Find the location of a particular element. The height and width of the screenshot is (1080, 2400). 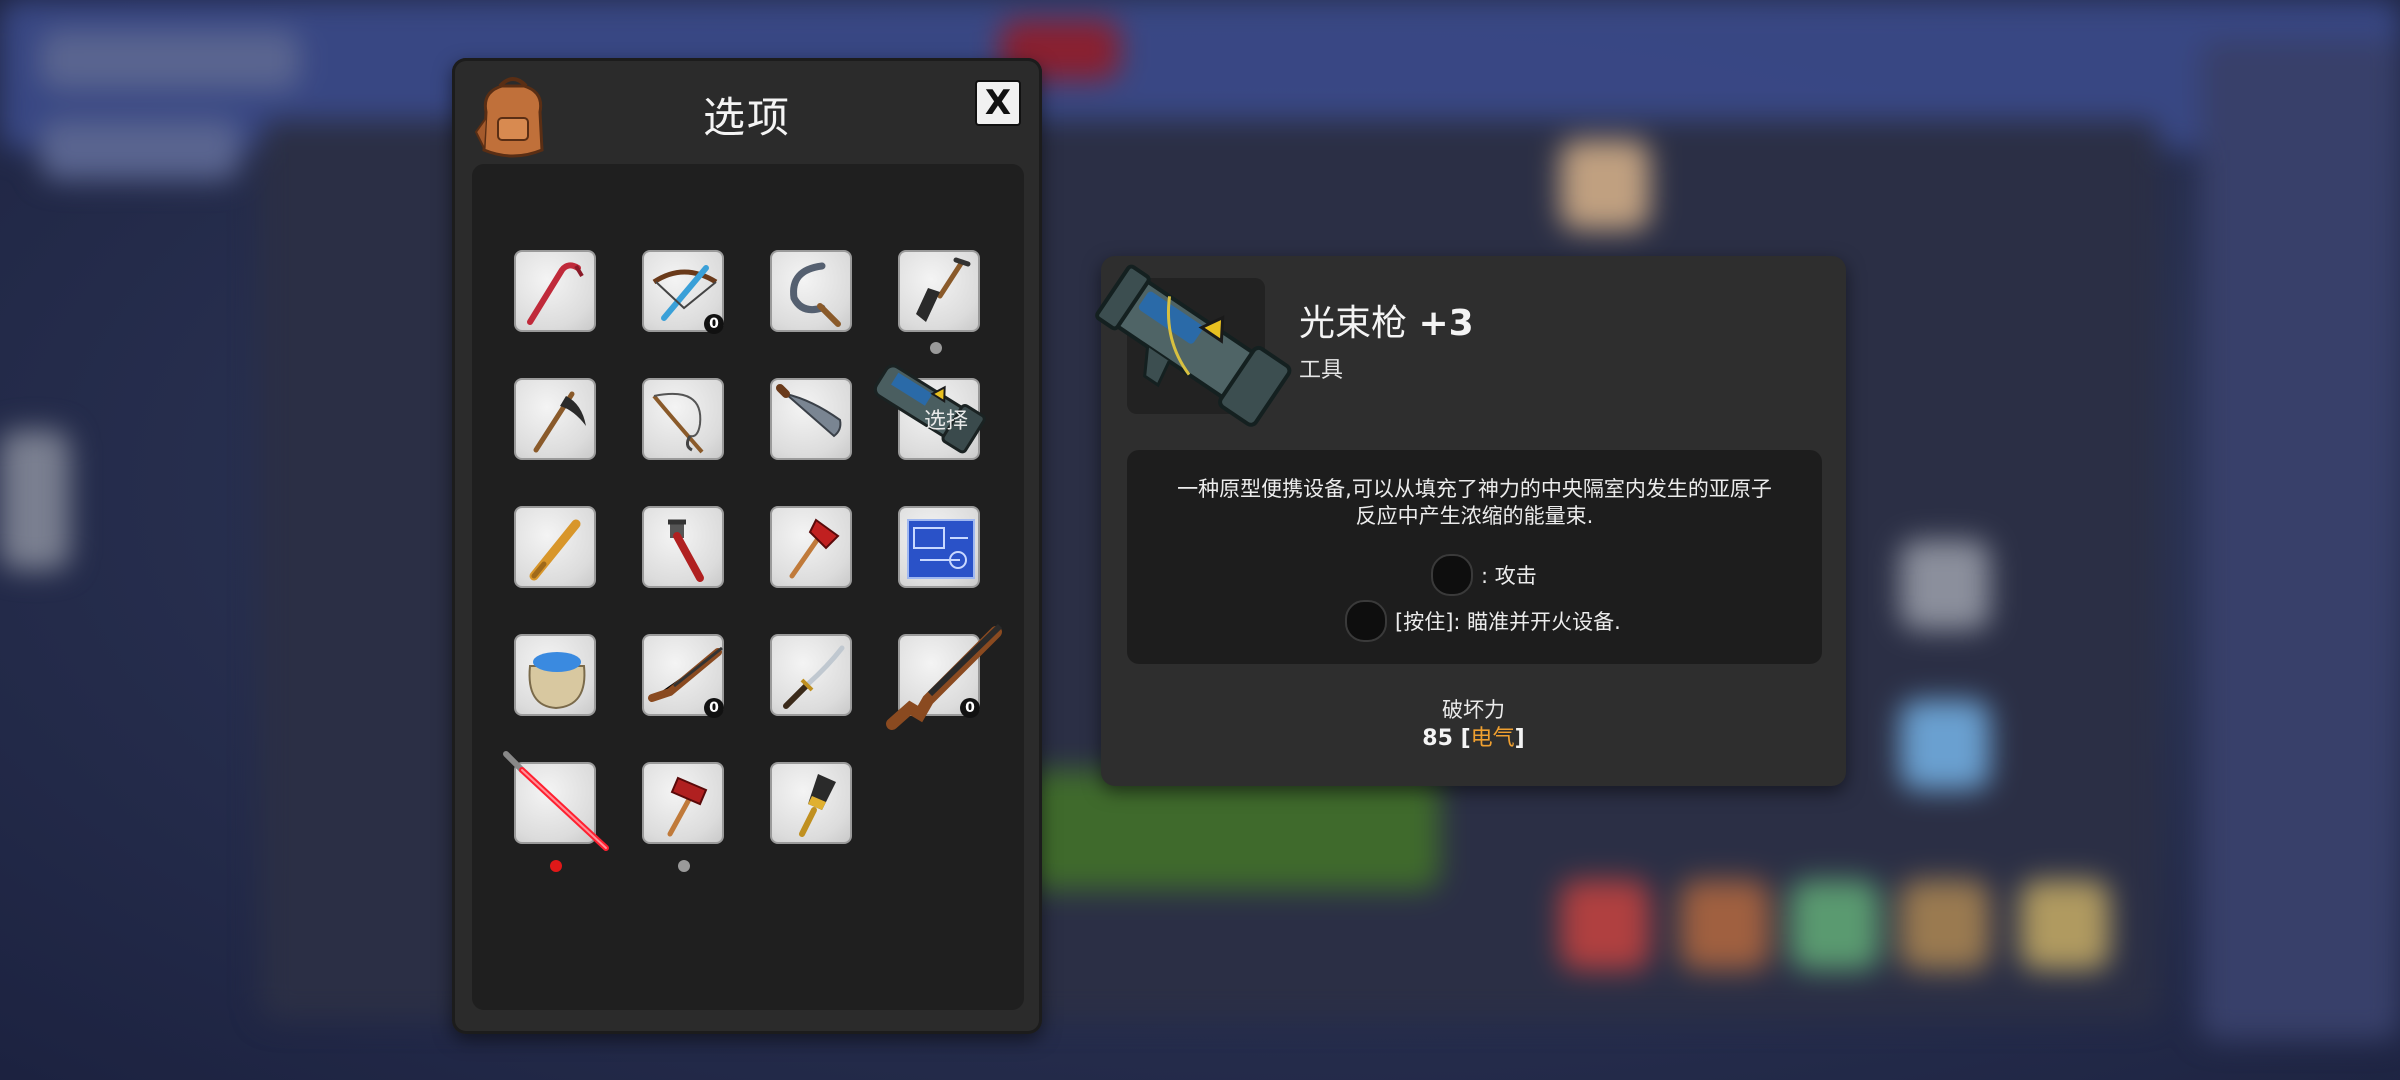

slot-fishing-rod is located at coordinates (683, 419).